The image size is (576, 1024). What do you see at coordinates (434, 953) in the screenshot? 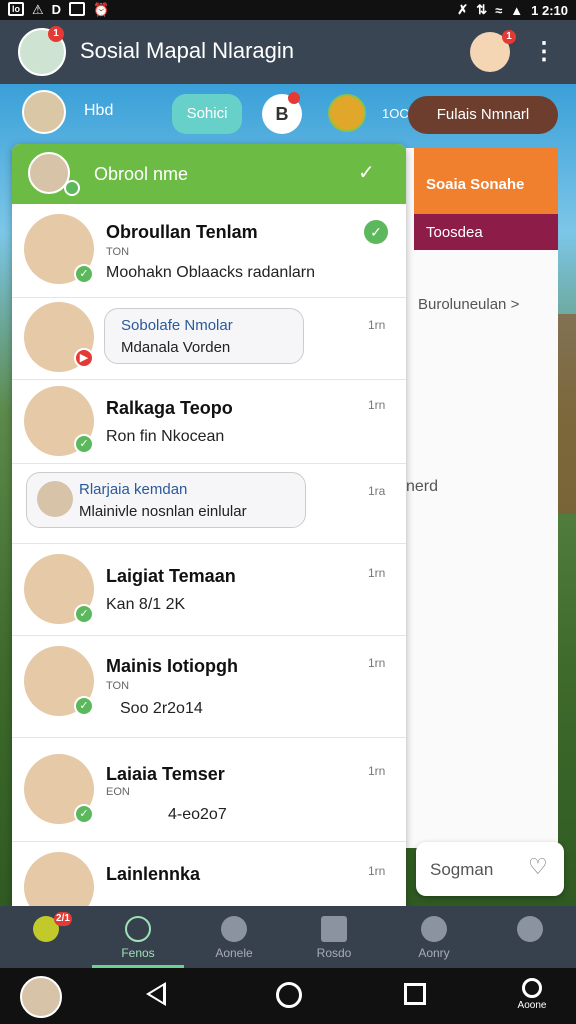
I see `tab-label: Aonry` at bounding box center [434, 953].